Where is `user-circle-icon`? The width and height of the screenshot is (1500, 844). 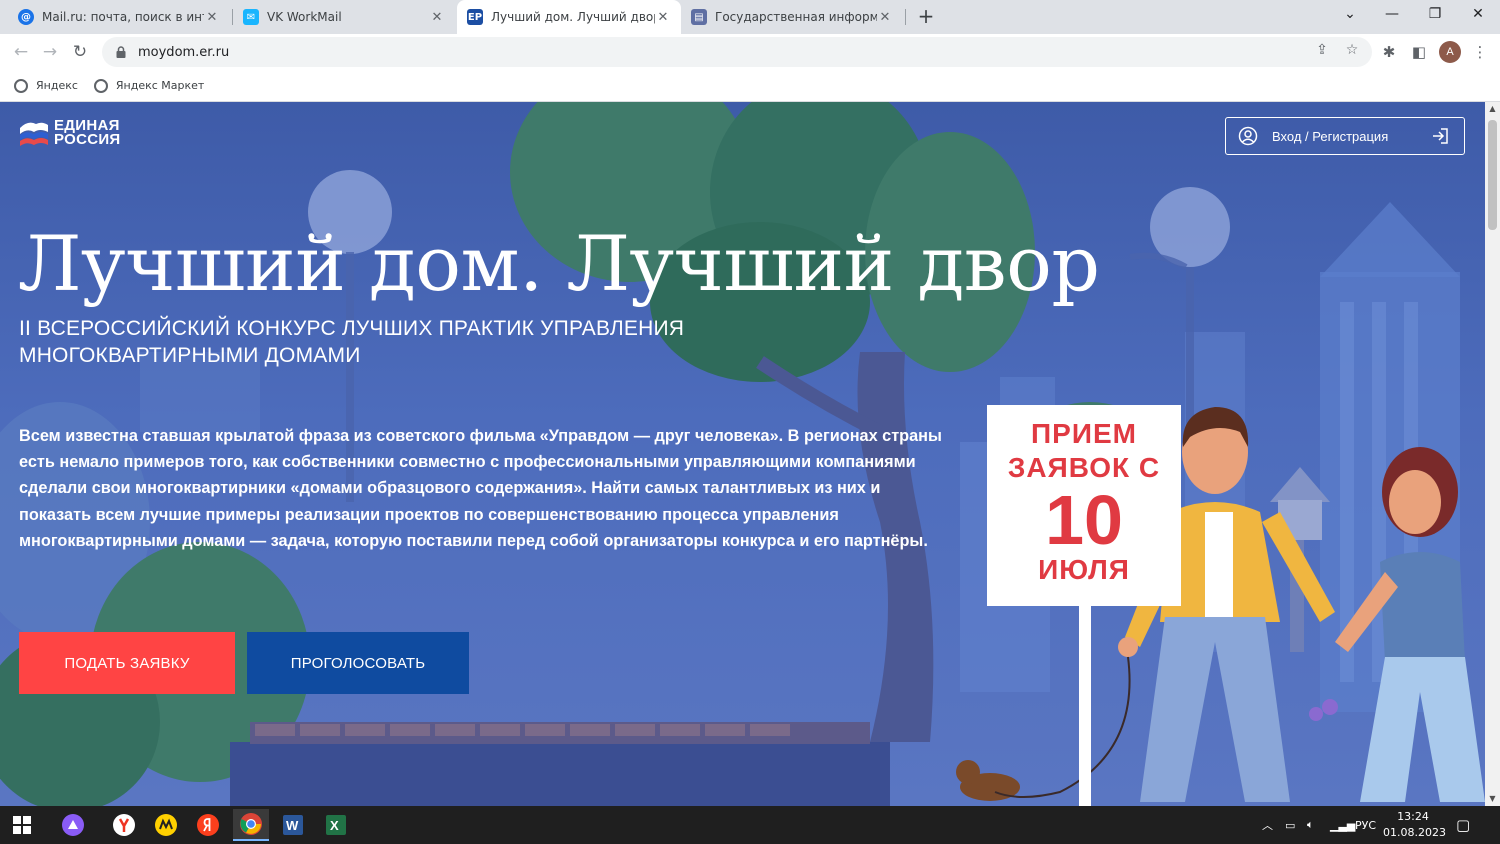
user-circle-icon is located at coordinates (1248, 136).